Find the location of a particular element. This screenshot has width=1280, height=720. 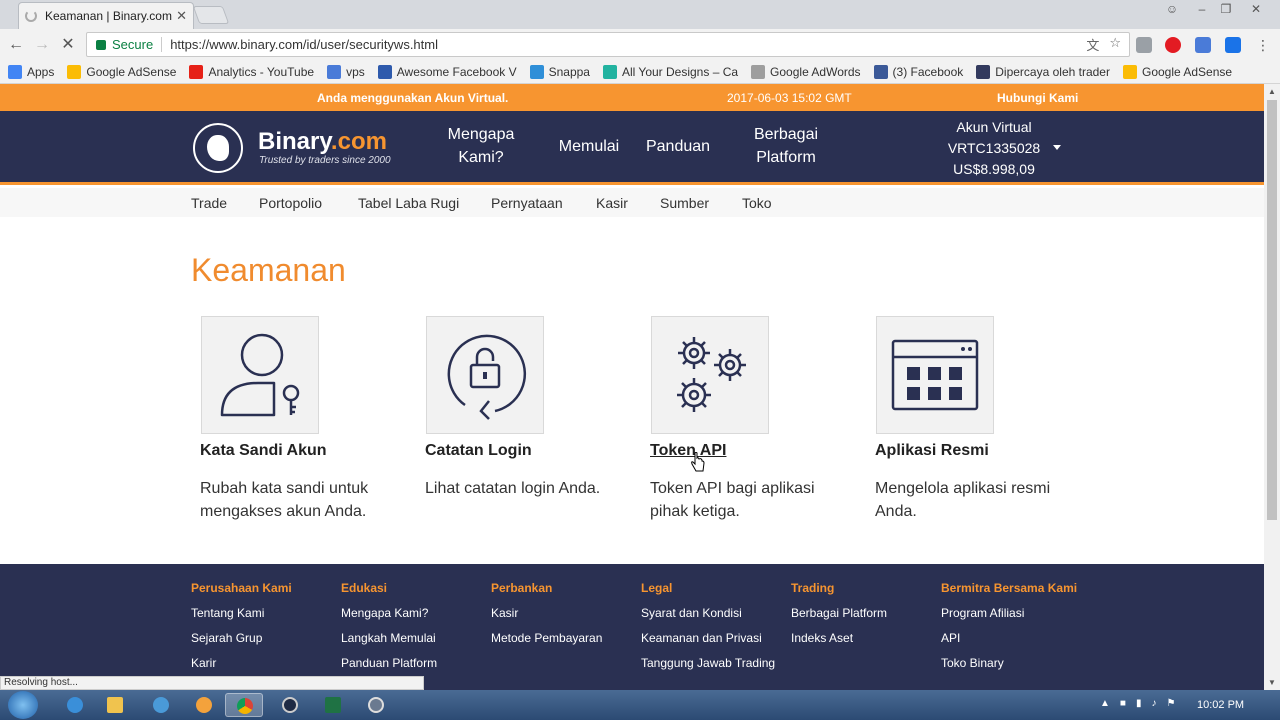

footer-link: Tentang Kami is located at coordinates (261, 613).